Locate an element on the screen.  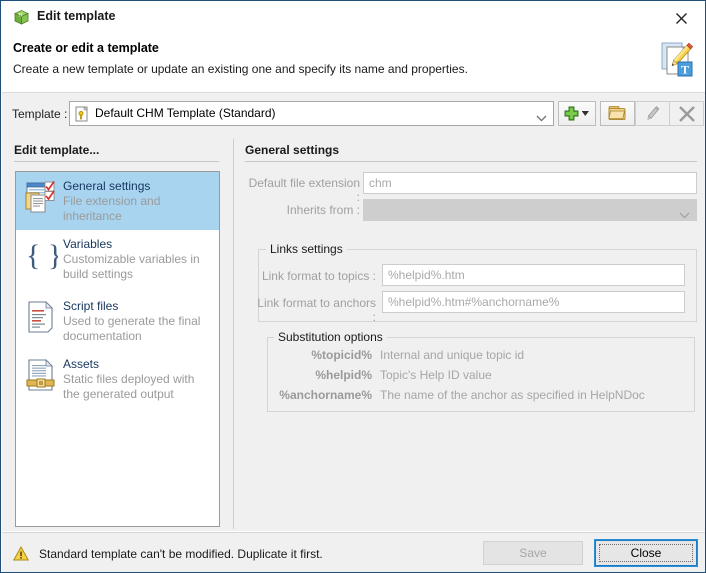
close-icon is located at coordinates (681, 18).